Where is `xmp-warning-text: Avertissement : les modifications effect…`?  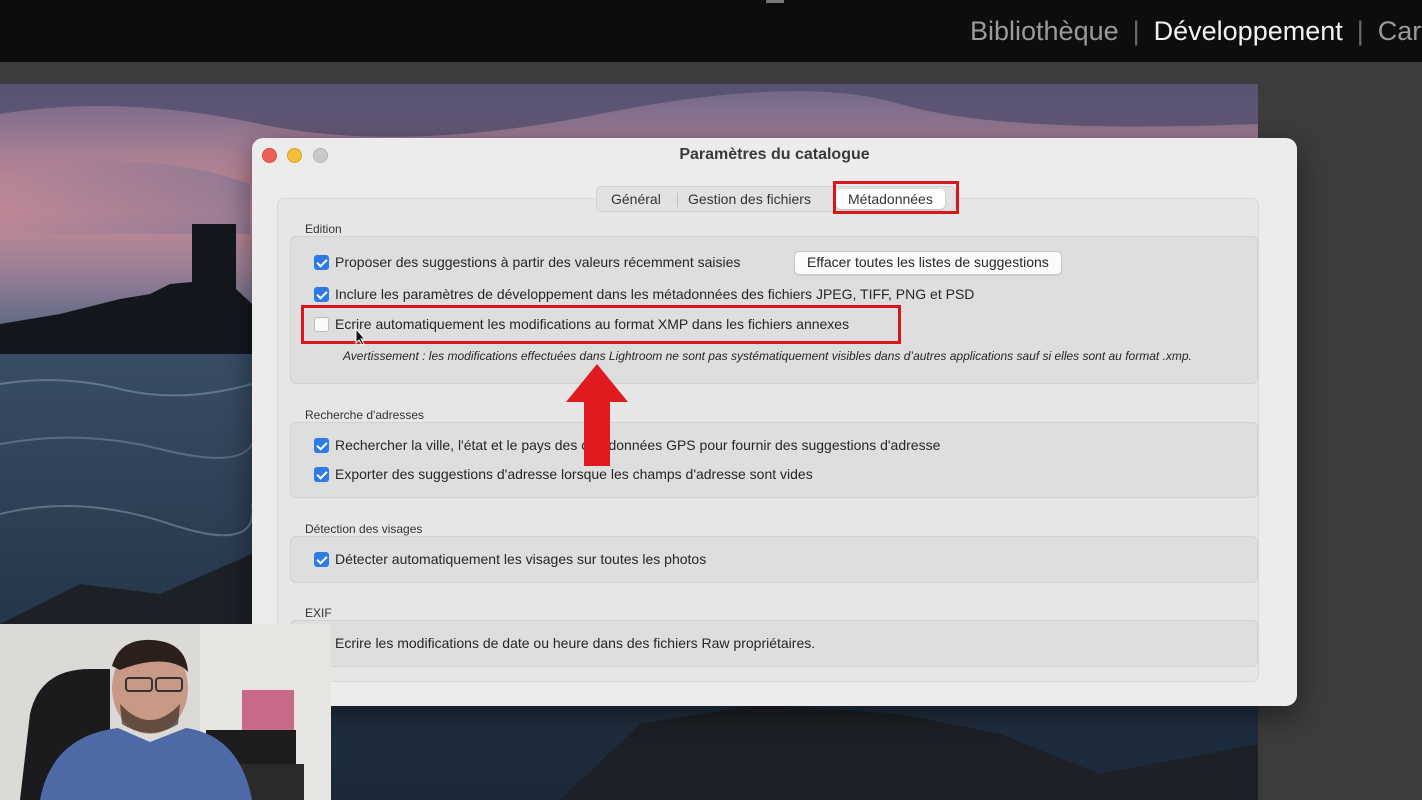
xmp-warning-text: Avertissement : les modifications effect… is located at coordinates (767, 356).